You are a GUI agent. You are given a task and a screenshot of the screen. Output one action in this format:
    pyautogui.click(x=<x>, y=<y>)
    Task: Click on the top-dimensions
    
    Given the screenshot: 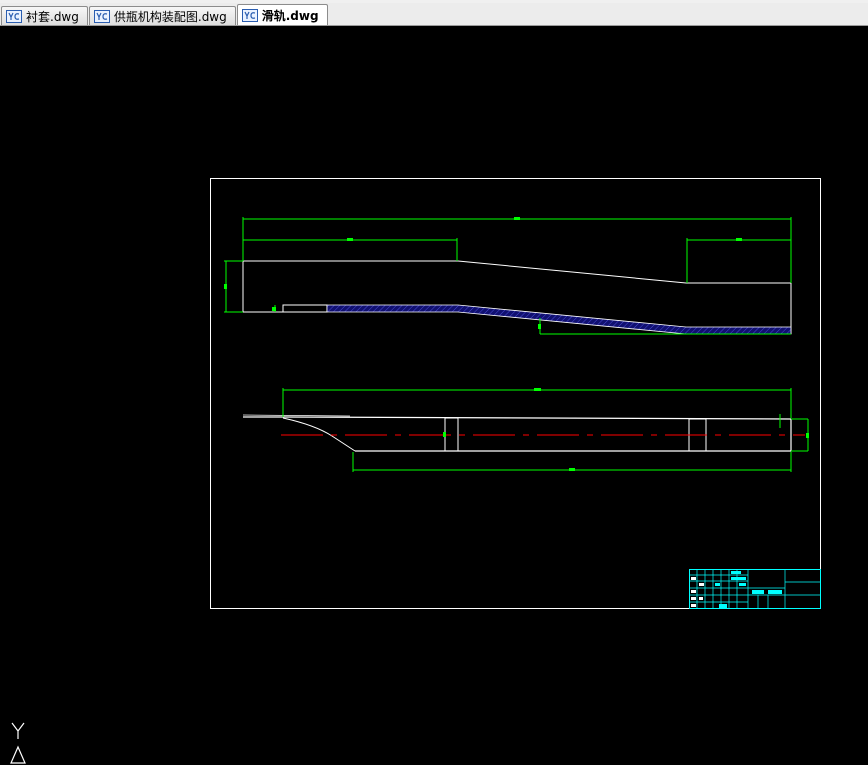 What is the action you would take?
    pyautogui.click(x=545, y=430)
    